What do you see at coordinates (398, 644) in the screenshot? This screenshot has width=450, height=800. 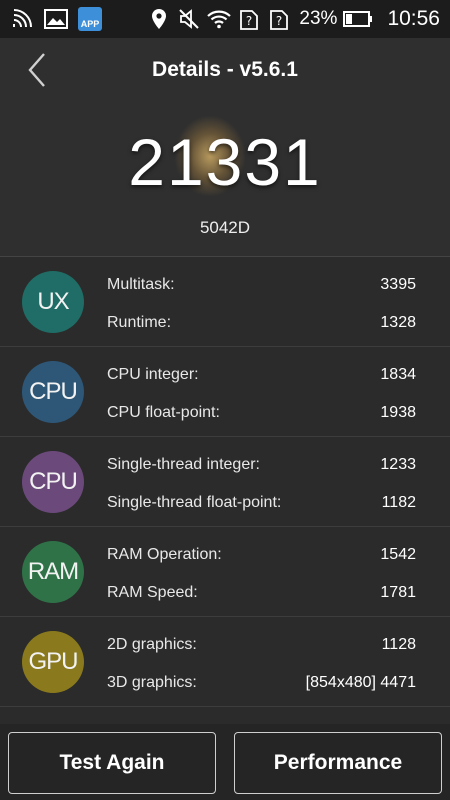 I see `score-value: 1128` at bounding box center [398, 644].